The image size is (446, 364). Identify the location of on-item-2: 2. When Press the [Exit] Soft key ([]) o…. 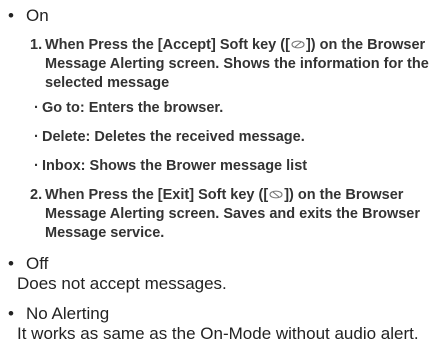
(237, 214).